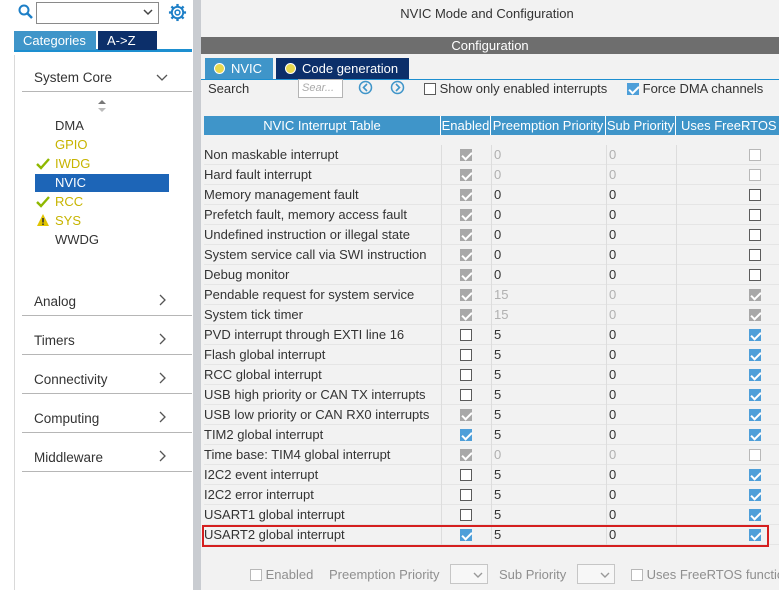 The height and width of the screenshot is (590, 779). What do you see at coordinates (548, 295) in the screenshot?
I see `preemption-priority-cell: 15` at bounding box center [548, 295].